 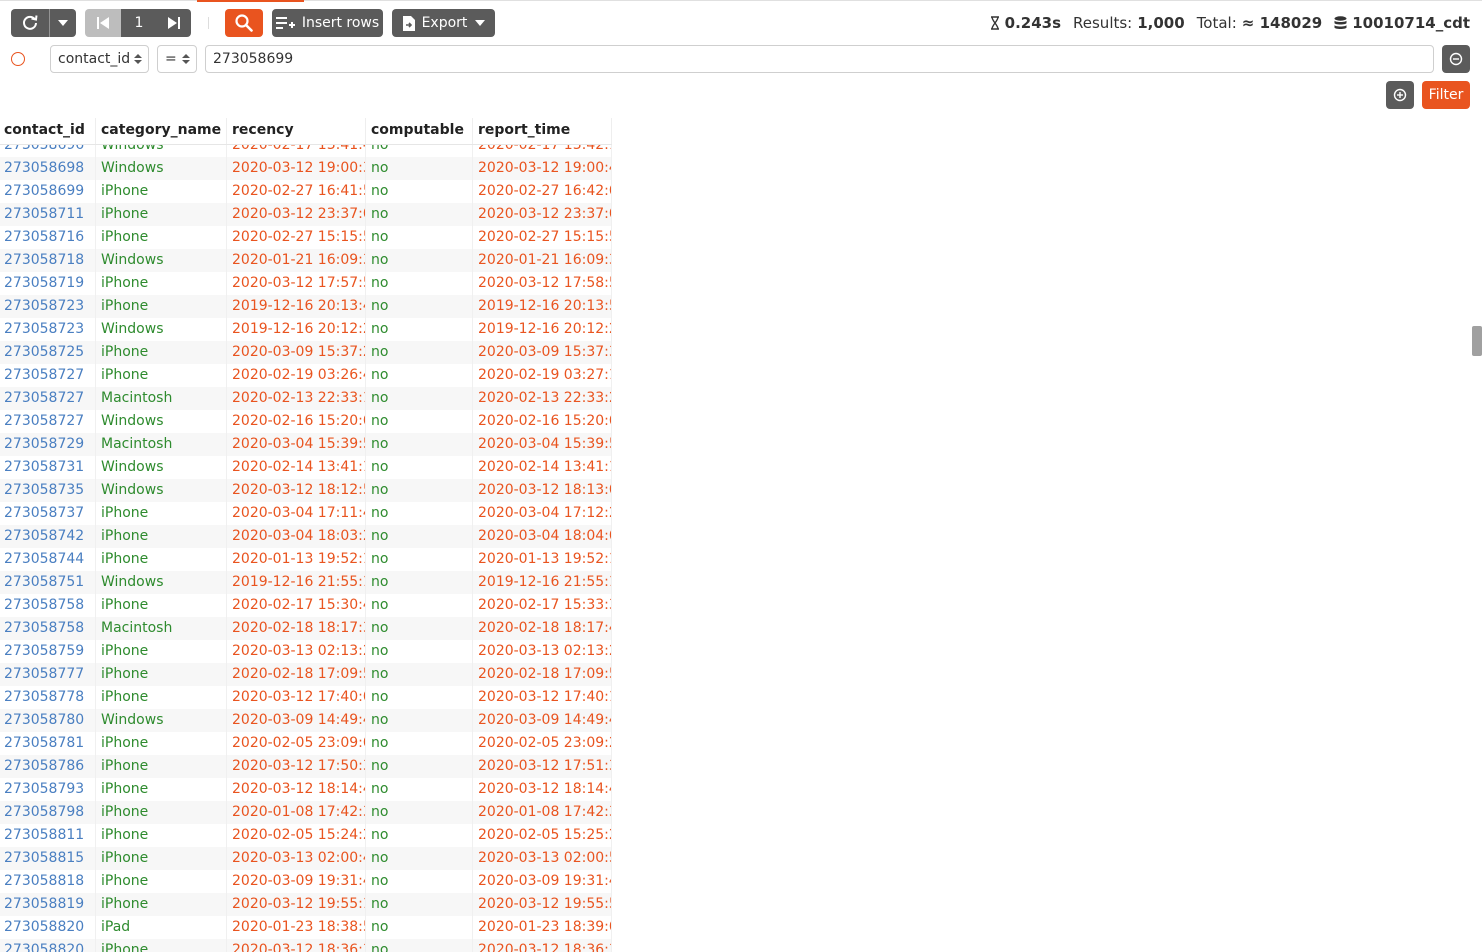 I want to click on cell-recency: 2020-01-13 19:52:18, so click(x=296, y=559).